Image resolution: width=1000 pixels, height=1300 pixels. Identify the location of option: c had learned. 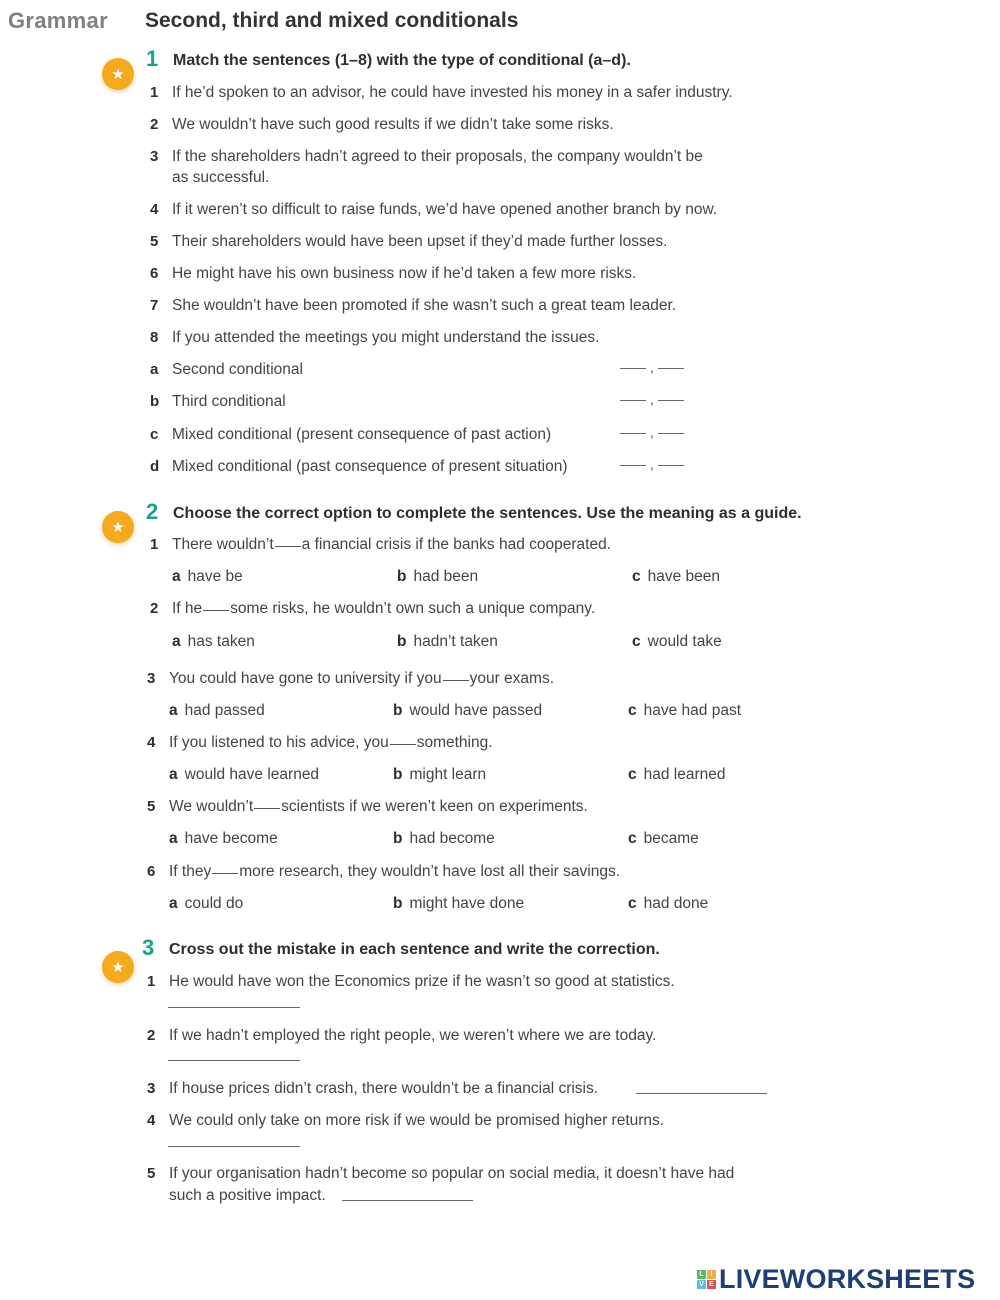
(677, 774).